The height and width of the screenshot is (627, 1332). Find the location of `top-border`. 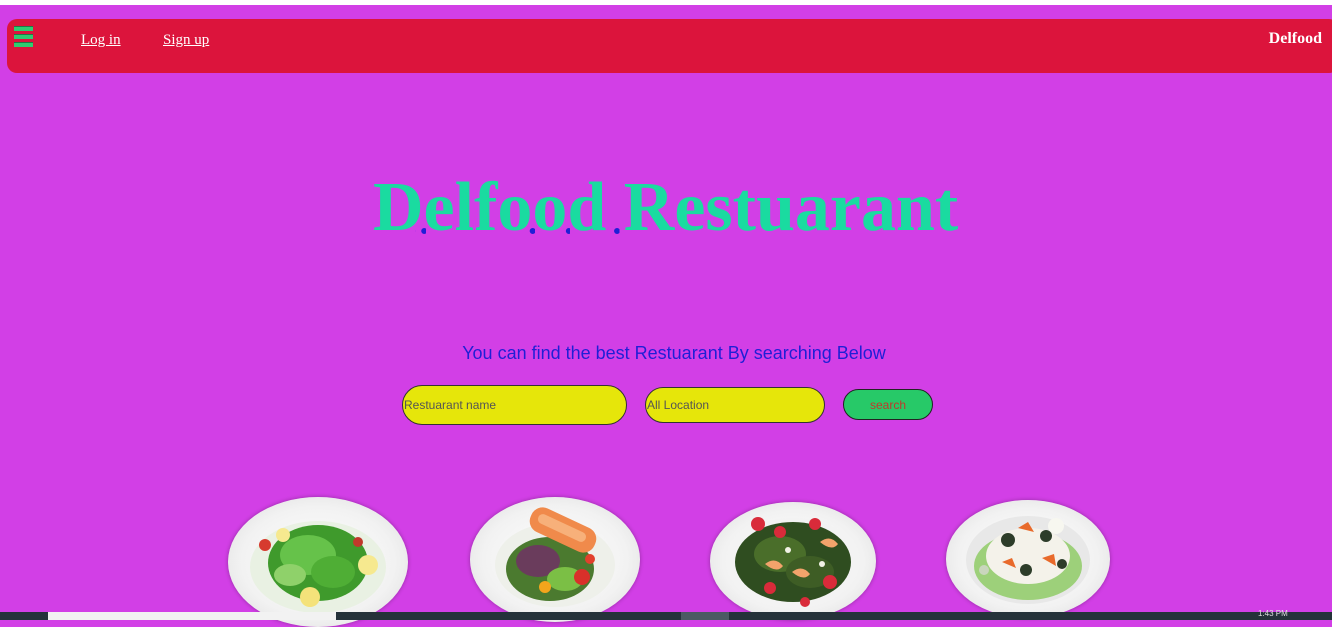

top-border is located at coordinates (666, 2).